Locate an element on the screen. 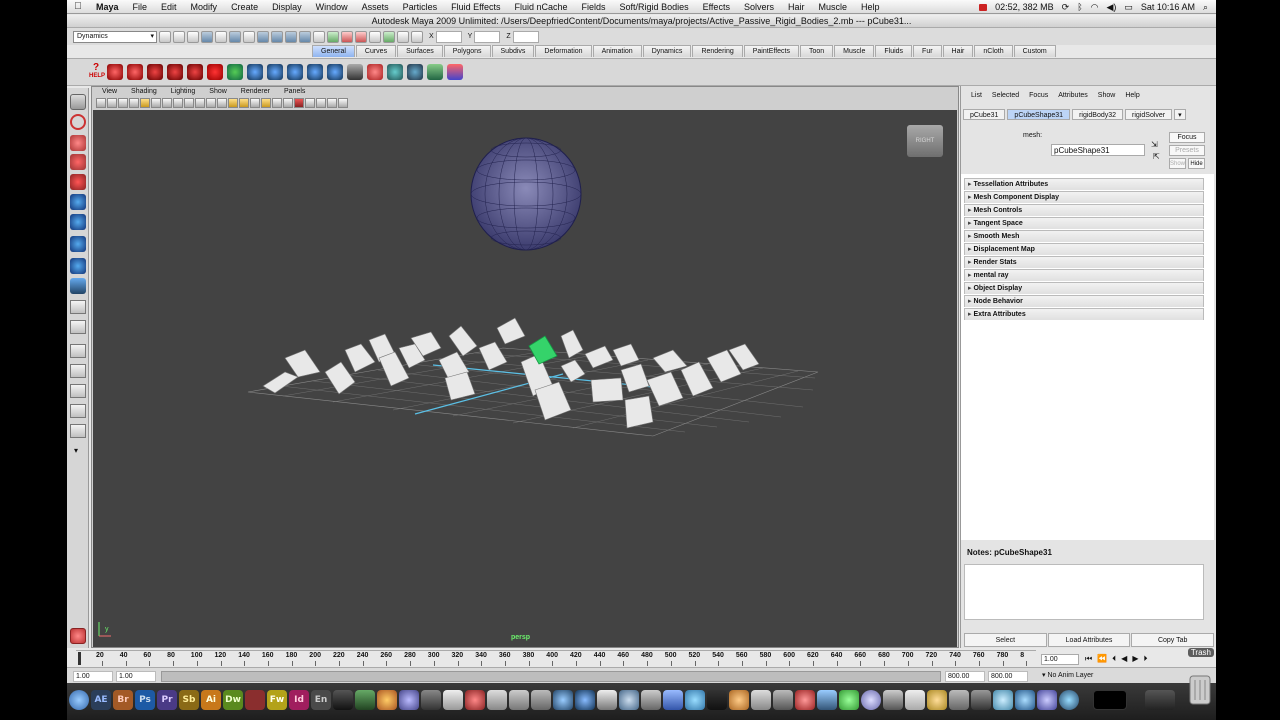 Image resolution: width=1280 pixels, height=720 pixels. step-forward-frame-icon: ⏵ is located at coordinates (1145, 659).